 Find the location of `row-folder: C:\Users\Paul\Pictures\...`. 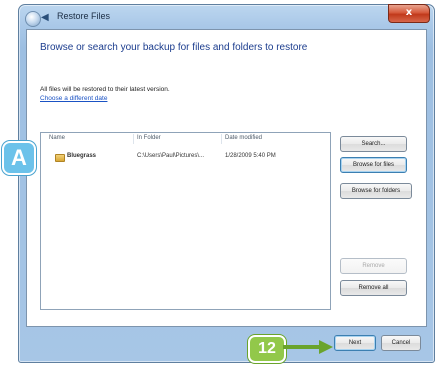

row-folder: C:\Users\Paul\Pictures\... is located at coordinates (171, 156).